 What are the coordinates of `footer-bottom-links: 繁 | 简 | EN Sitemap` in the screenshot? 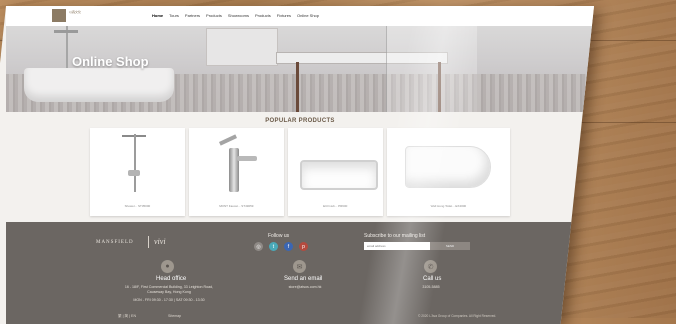 It's located at (149, 316).